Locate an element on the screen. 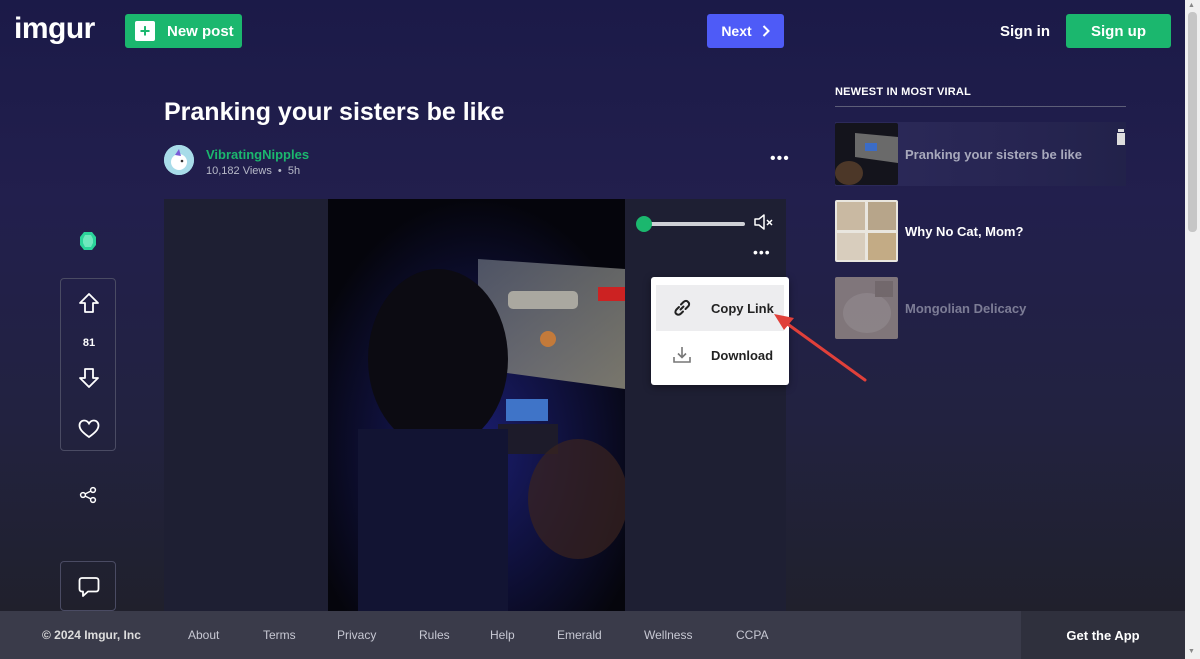 Image resolution: width=1200 pixels, height=659 pixels. footer-link-terms: Terms is located at coordinates (279, 635).